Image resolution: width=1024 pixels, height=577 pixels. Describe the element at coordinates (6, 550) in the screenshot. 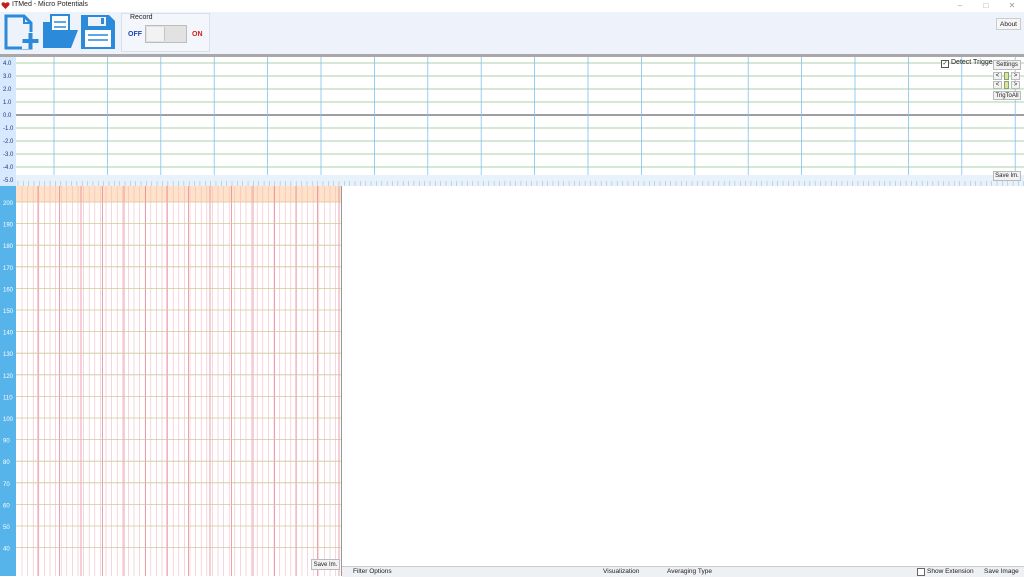

I see `y-tick-label: 40` at that location.